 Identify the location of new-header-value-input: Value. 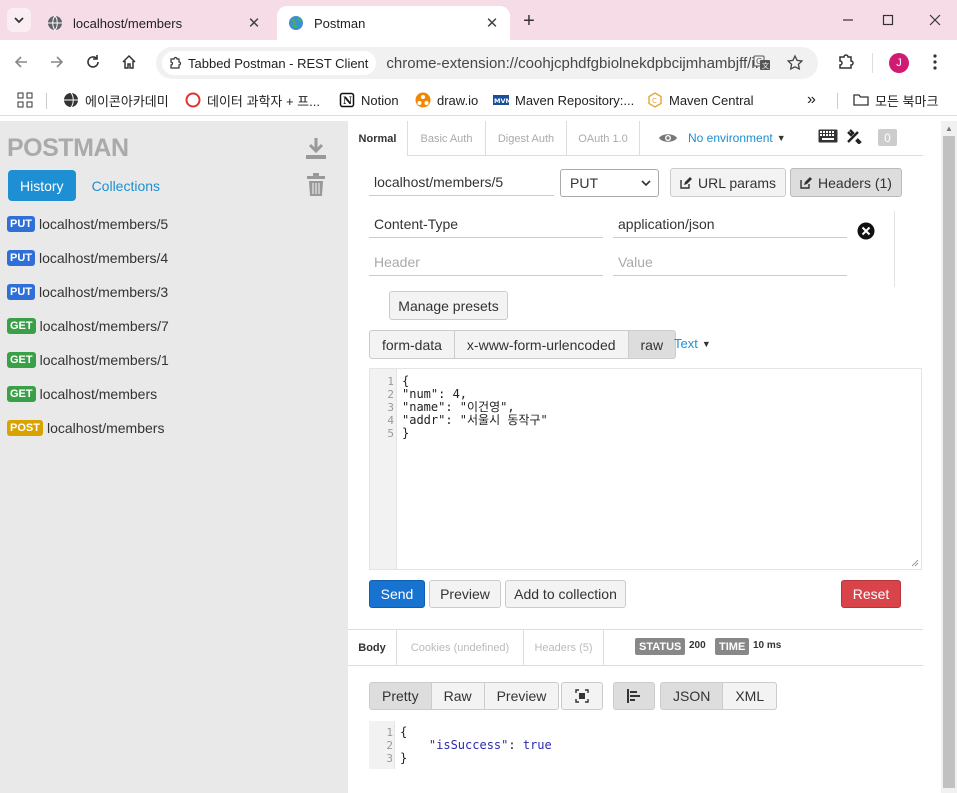
(730, 262).